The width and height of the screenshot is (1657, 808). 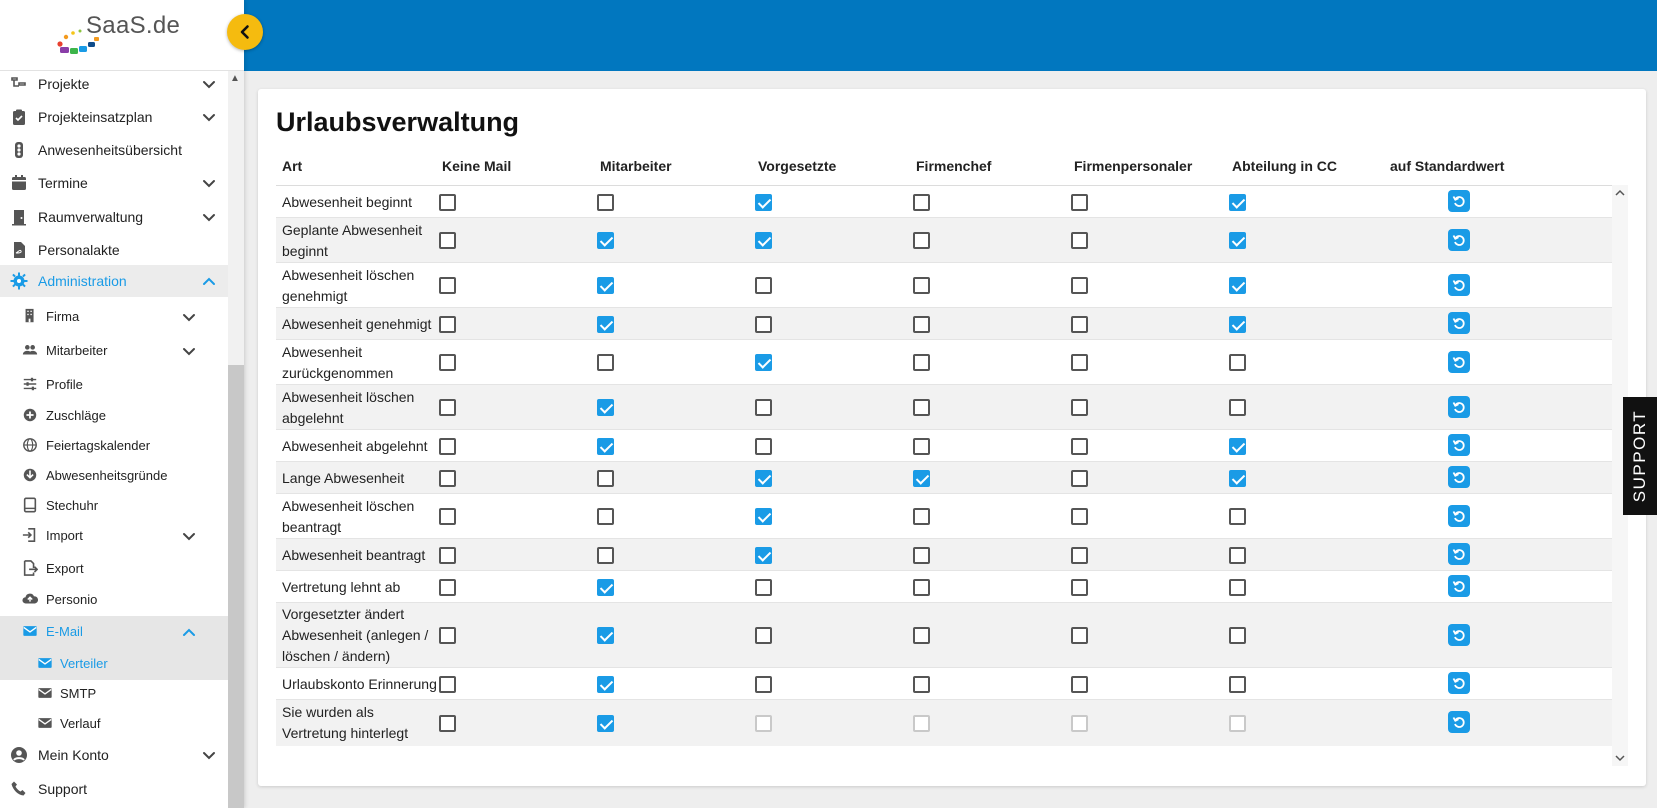 I want to click on sidebar-item-raumverwaltung: Raumverwaltung, so click(x=114, y=217).